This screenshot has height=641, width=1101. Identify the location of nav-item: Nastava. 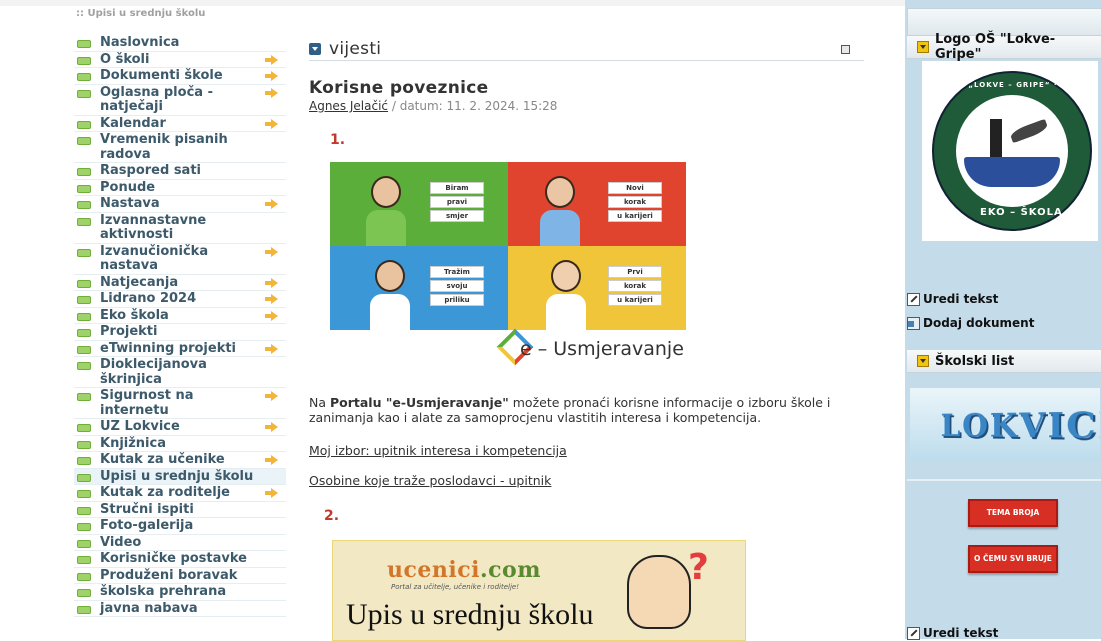
(180, 204).